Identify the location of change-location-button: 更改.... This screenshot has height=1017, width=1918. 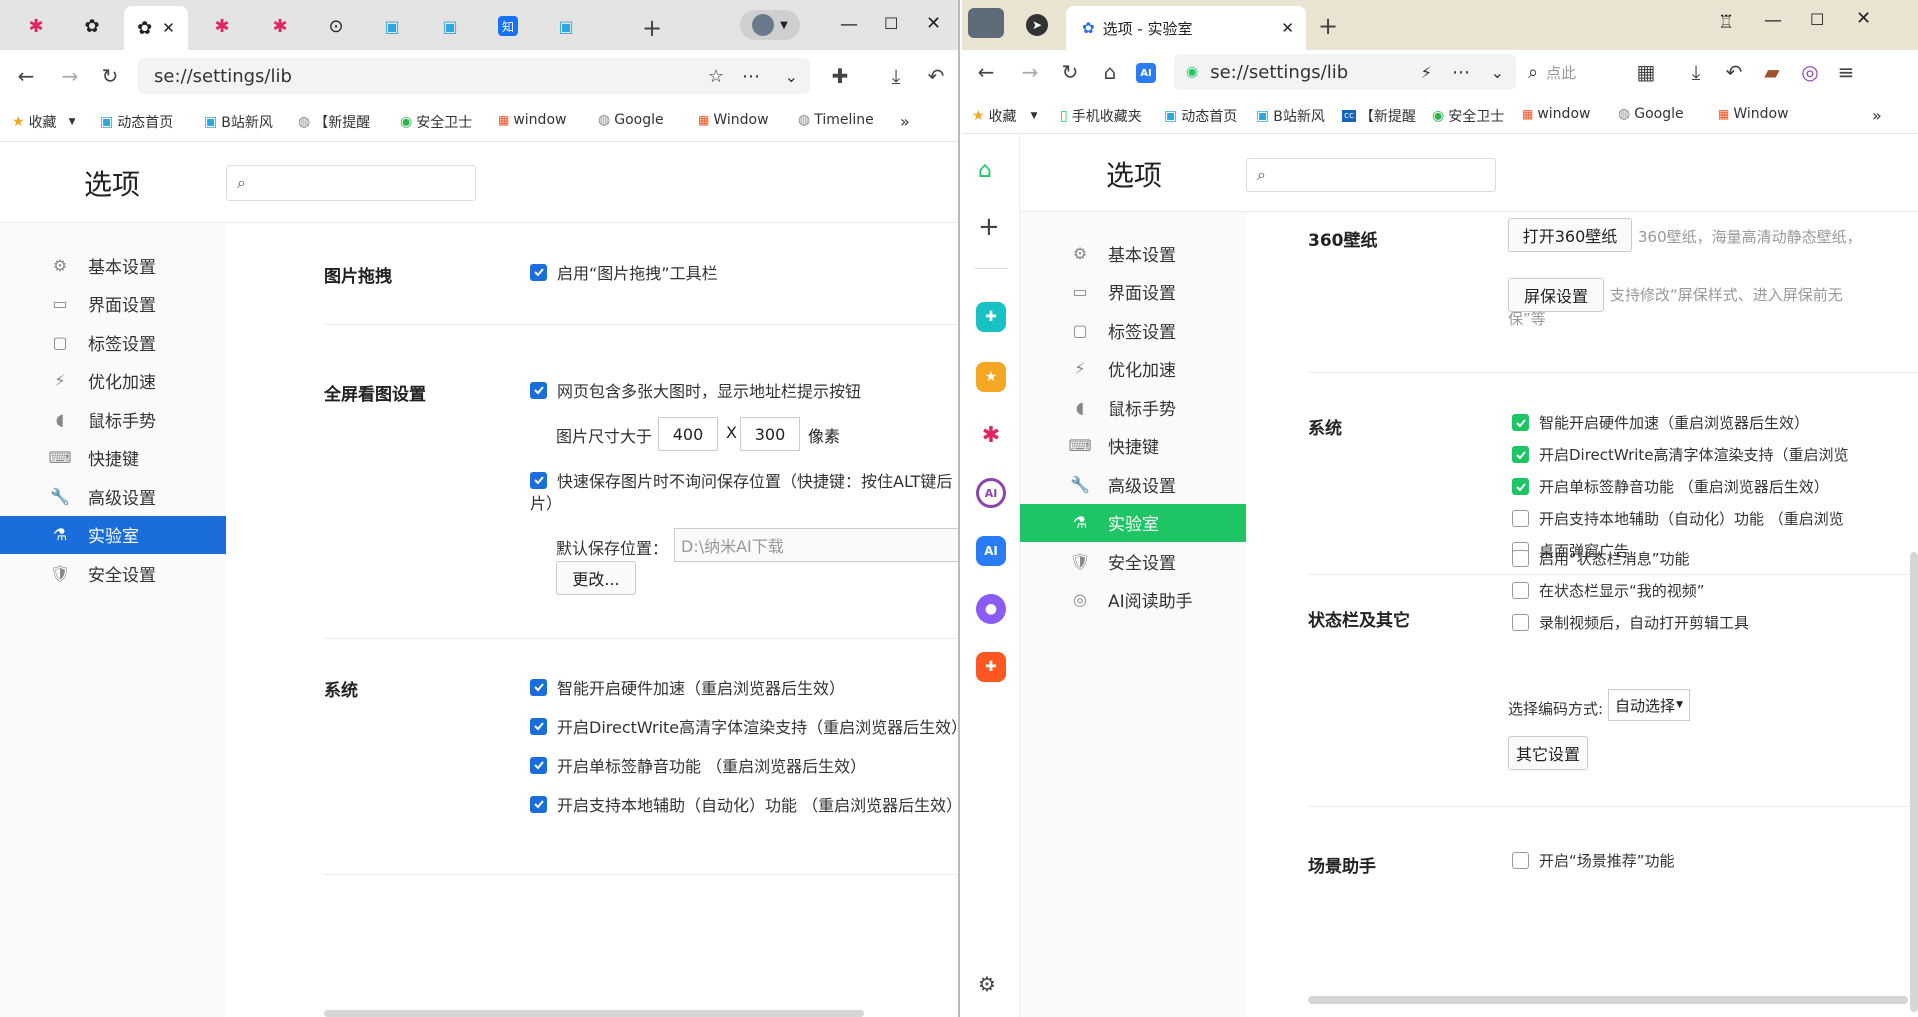
(596, 578).